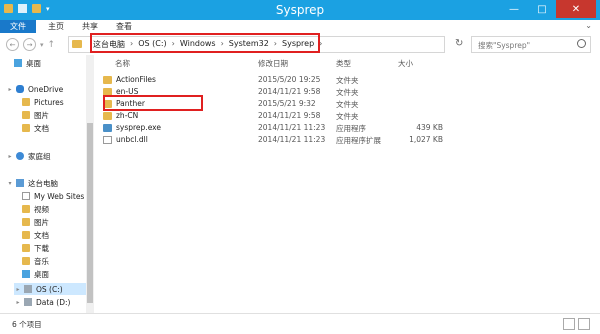 The width and height of the screenshot is (600, 334). What do you see at coordinates (576, 9) in the screenshot?
I see `close-button: ✕` at bounding box center [576, 9].